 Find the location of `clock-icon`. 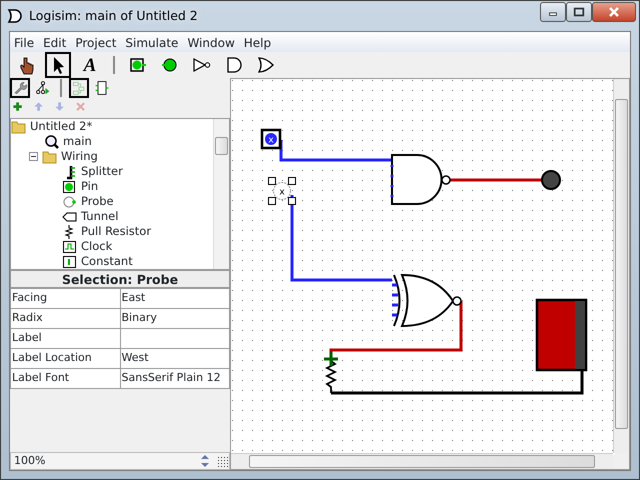

clock-icon is located at coordinates (69, 246).